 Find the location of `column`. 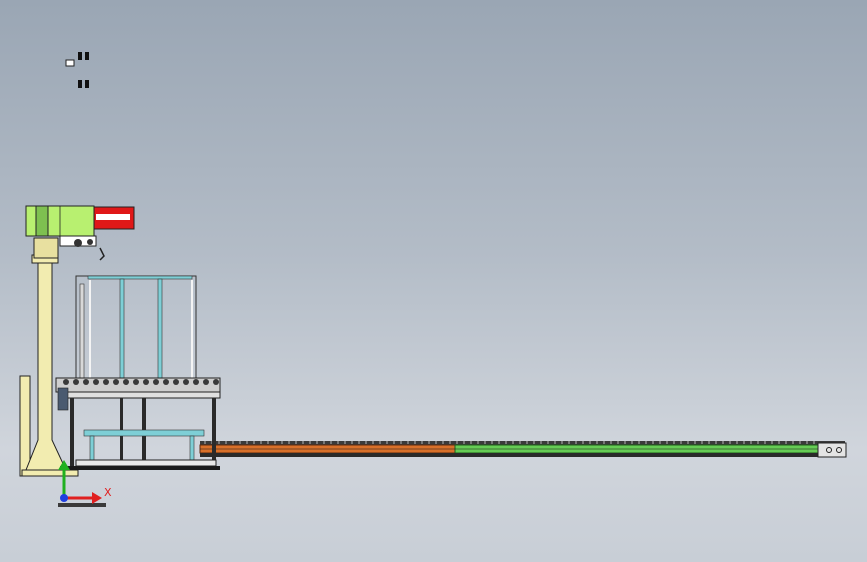

column is located at coordinates (49, 357).